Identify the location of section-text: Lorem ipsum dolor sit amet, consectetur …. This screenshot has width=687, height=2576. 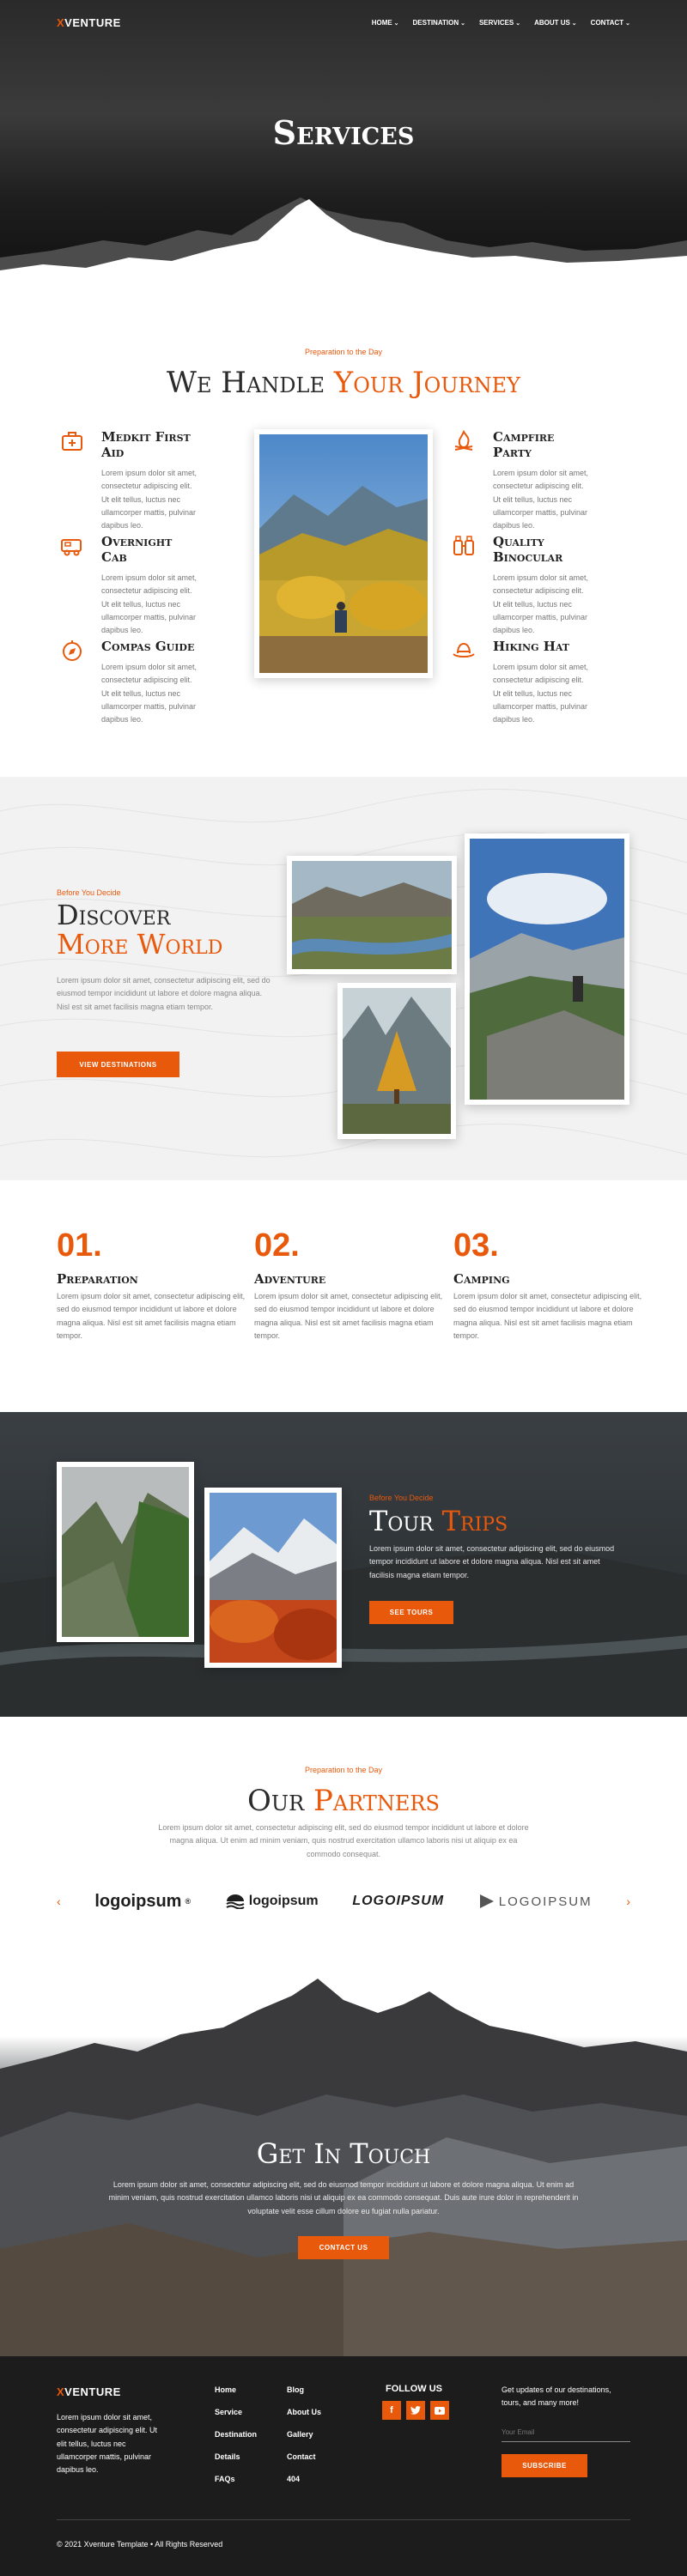
(343, 1840).